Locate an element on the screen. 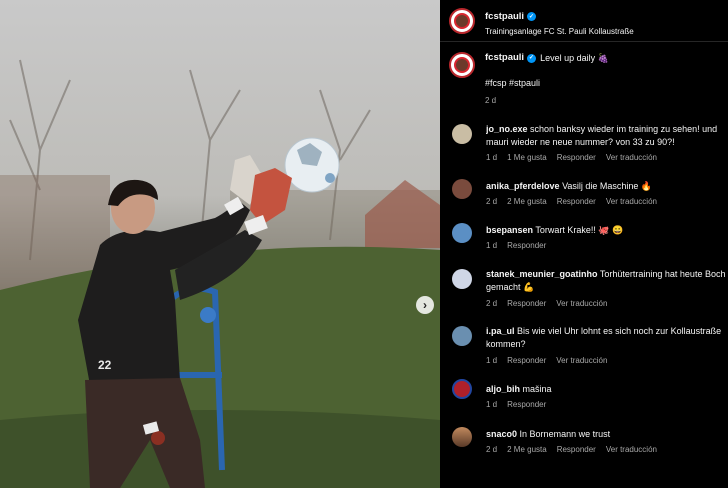  comment-username: jo_no.exe is located at coordinates (507, 129).